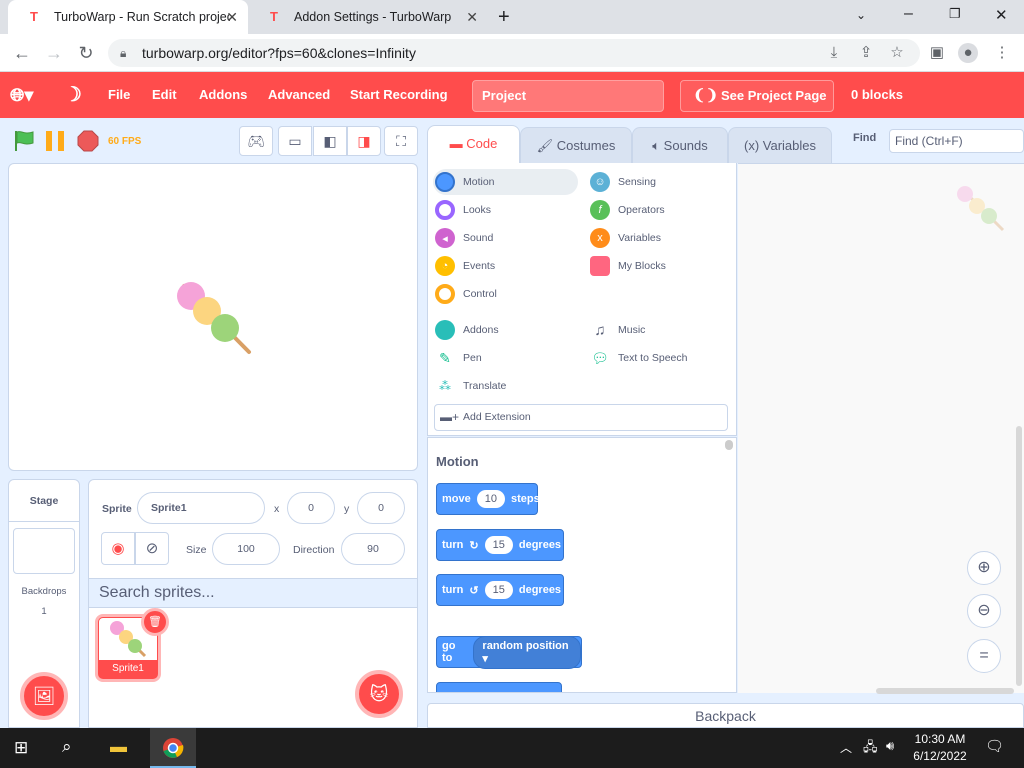 This screenshot has height=768, width=1024. Describe the element at coordinates (940, 756) in the screenshot. I see `clock-date: 6/12/2022` at that location.